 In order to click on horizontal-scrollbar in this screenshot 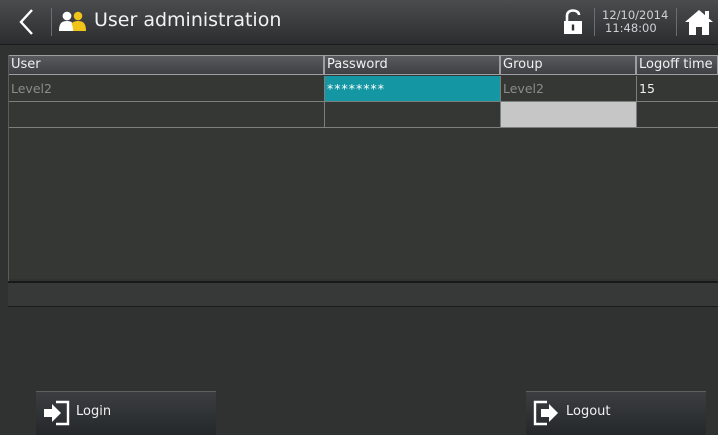, I will do `click(363, 294)`.